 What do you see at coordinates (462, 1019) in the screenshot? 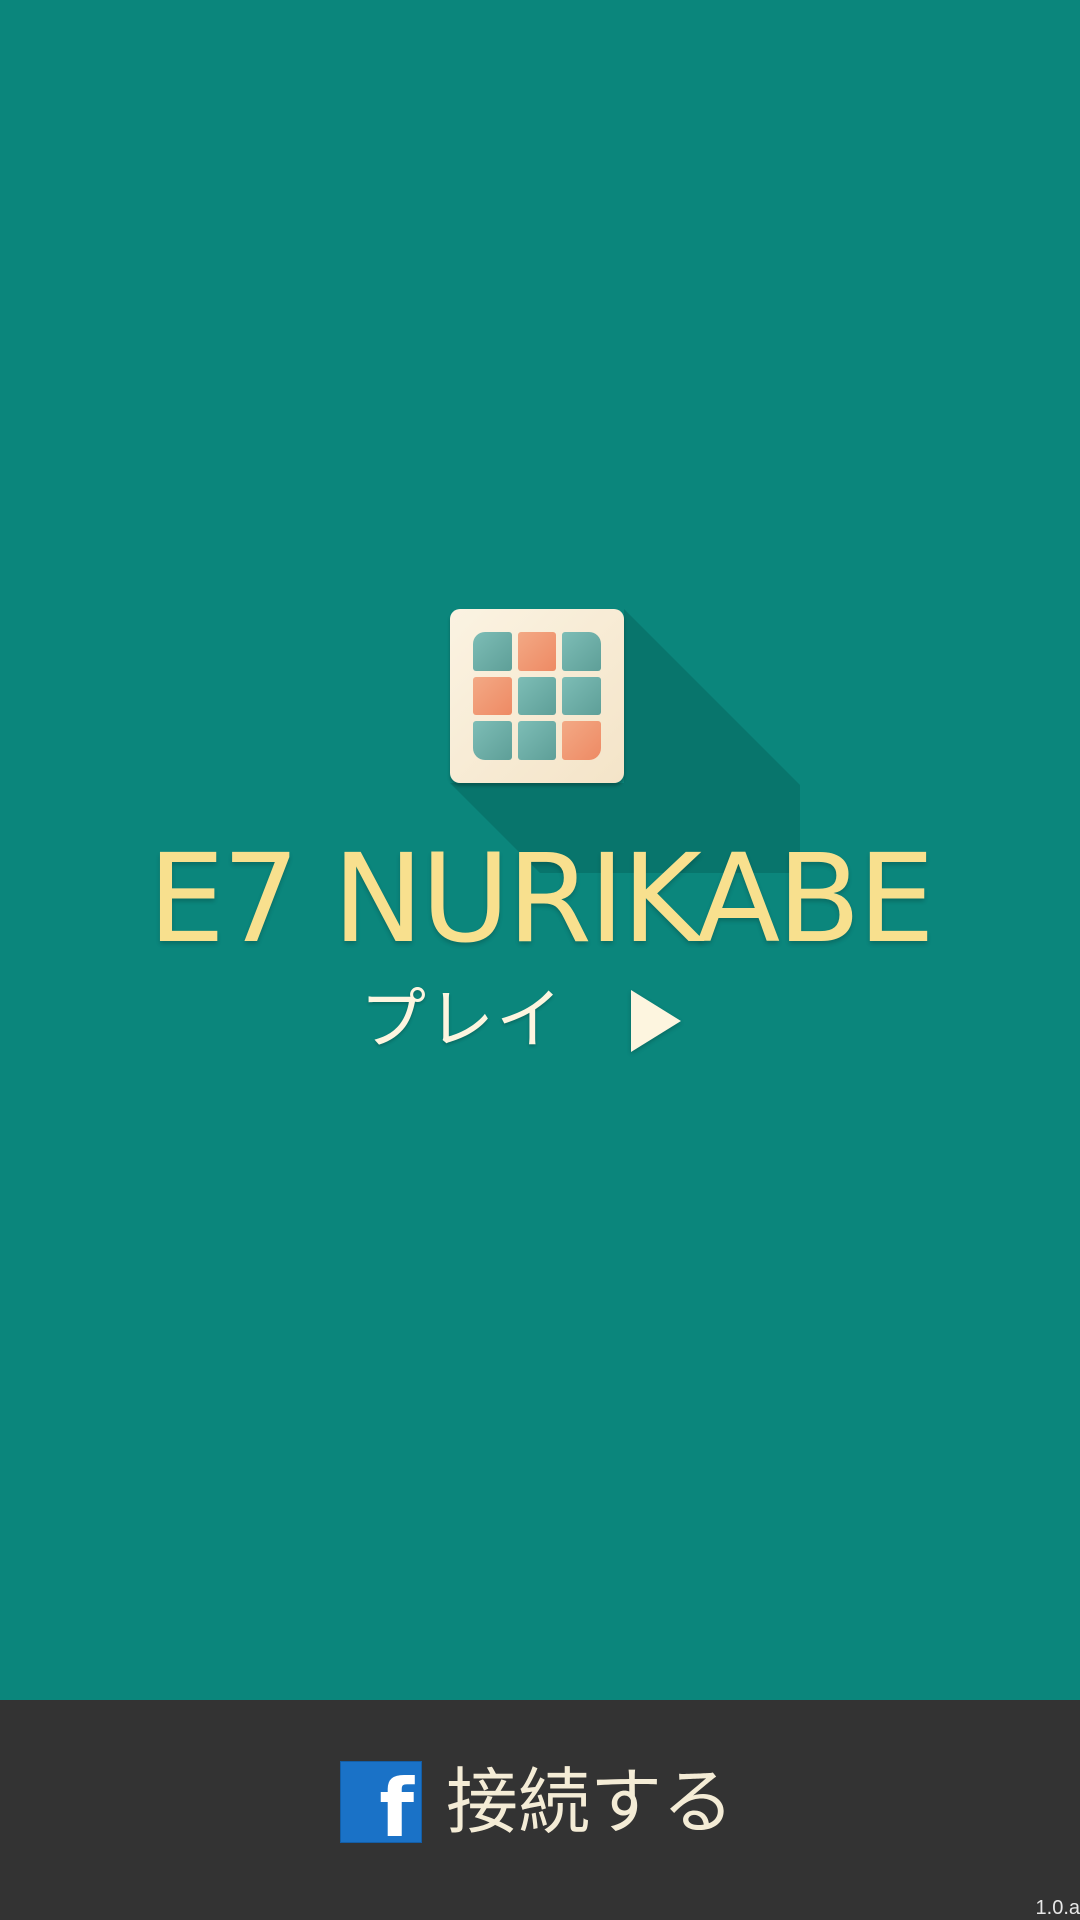
I see `play-label: プレイ` at bounding box center [462, 1019].